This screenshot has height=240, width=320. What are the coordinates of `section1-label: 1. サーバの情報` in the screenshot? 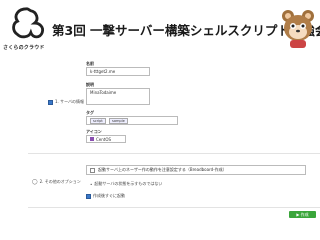 It's located at (66, 102).